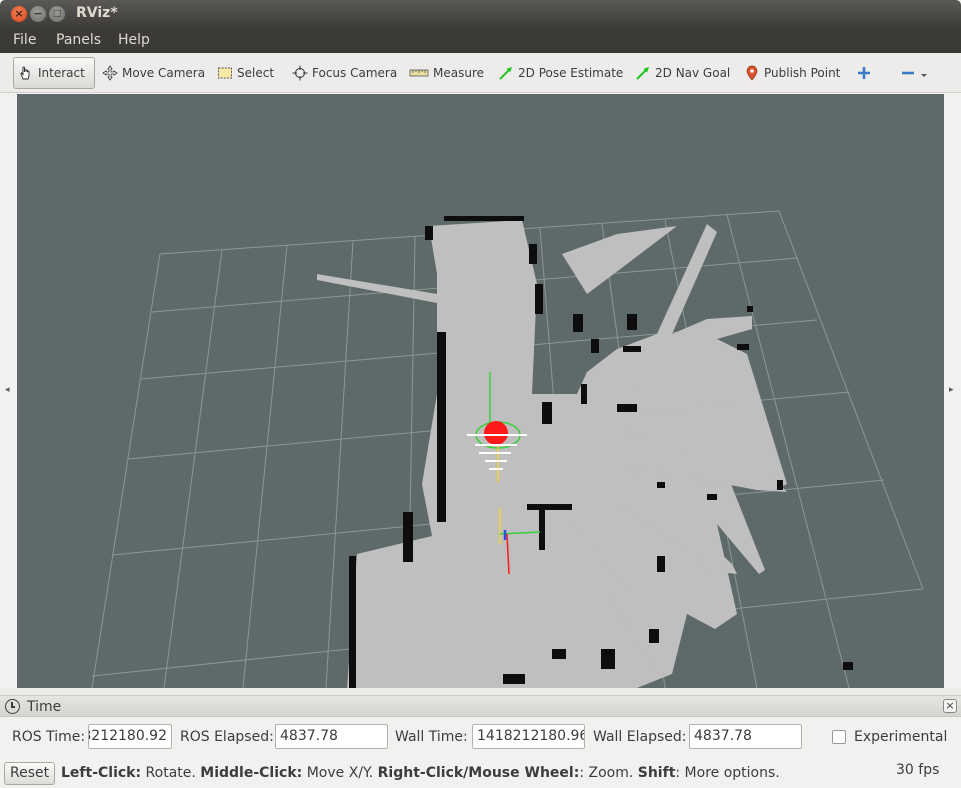 This screenshot has width=961, height=788. I want to click on menu-file: File, so click(24, 40).